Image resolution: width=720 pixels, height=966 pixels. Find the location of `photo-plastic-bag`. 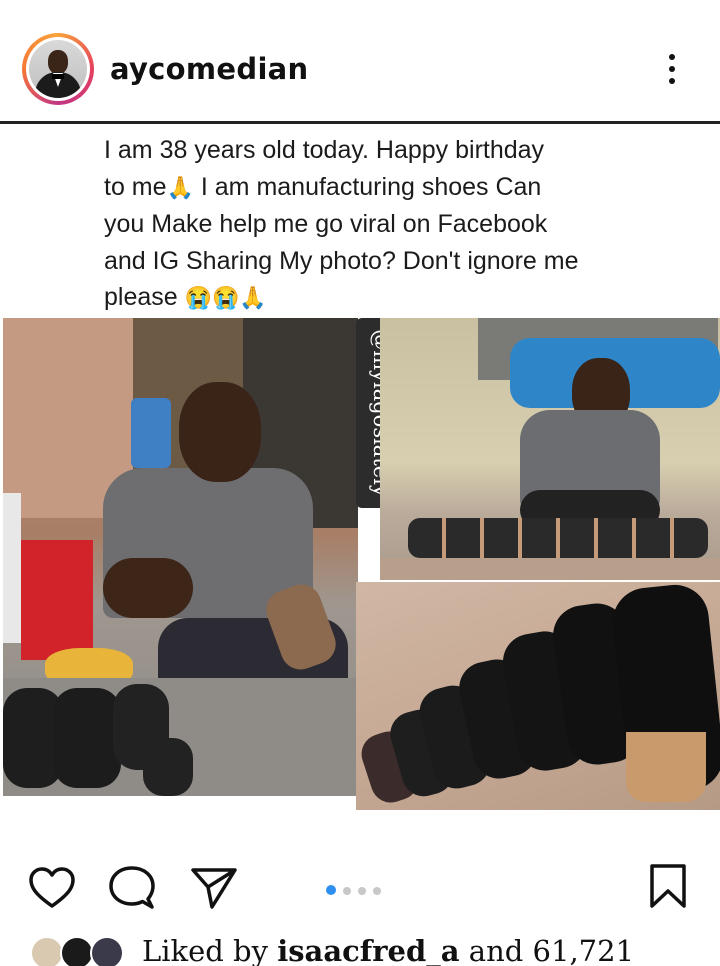

photo-plastic-bag is located at coordinates (12, 568).